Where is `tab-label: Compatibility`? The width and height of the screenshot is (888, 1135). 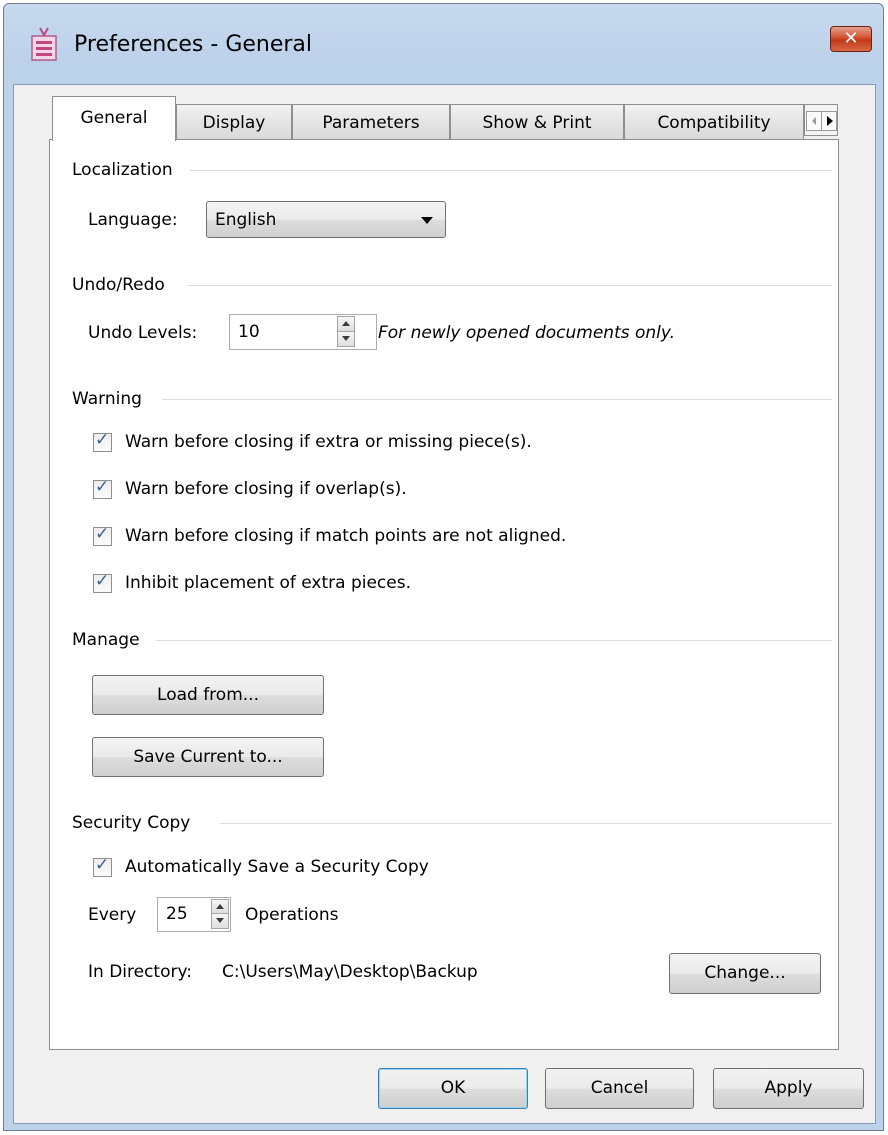
tab-label: Compatibility is located at coordinates (714, 123).